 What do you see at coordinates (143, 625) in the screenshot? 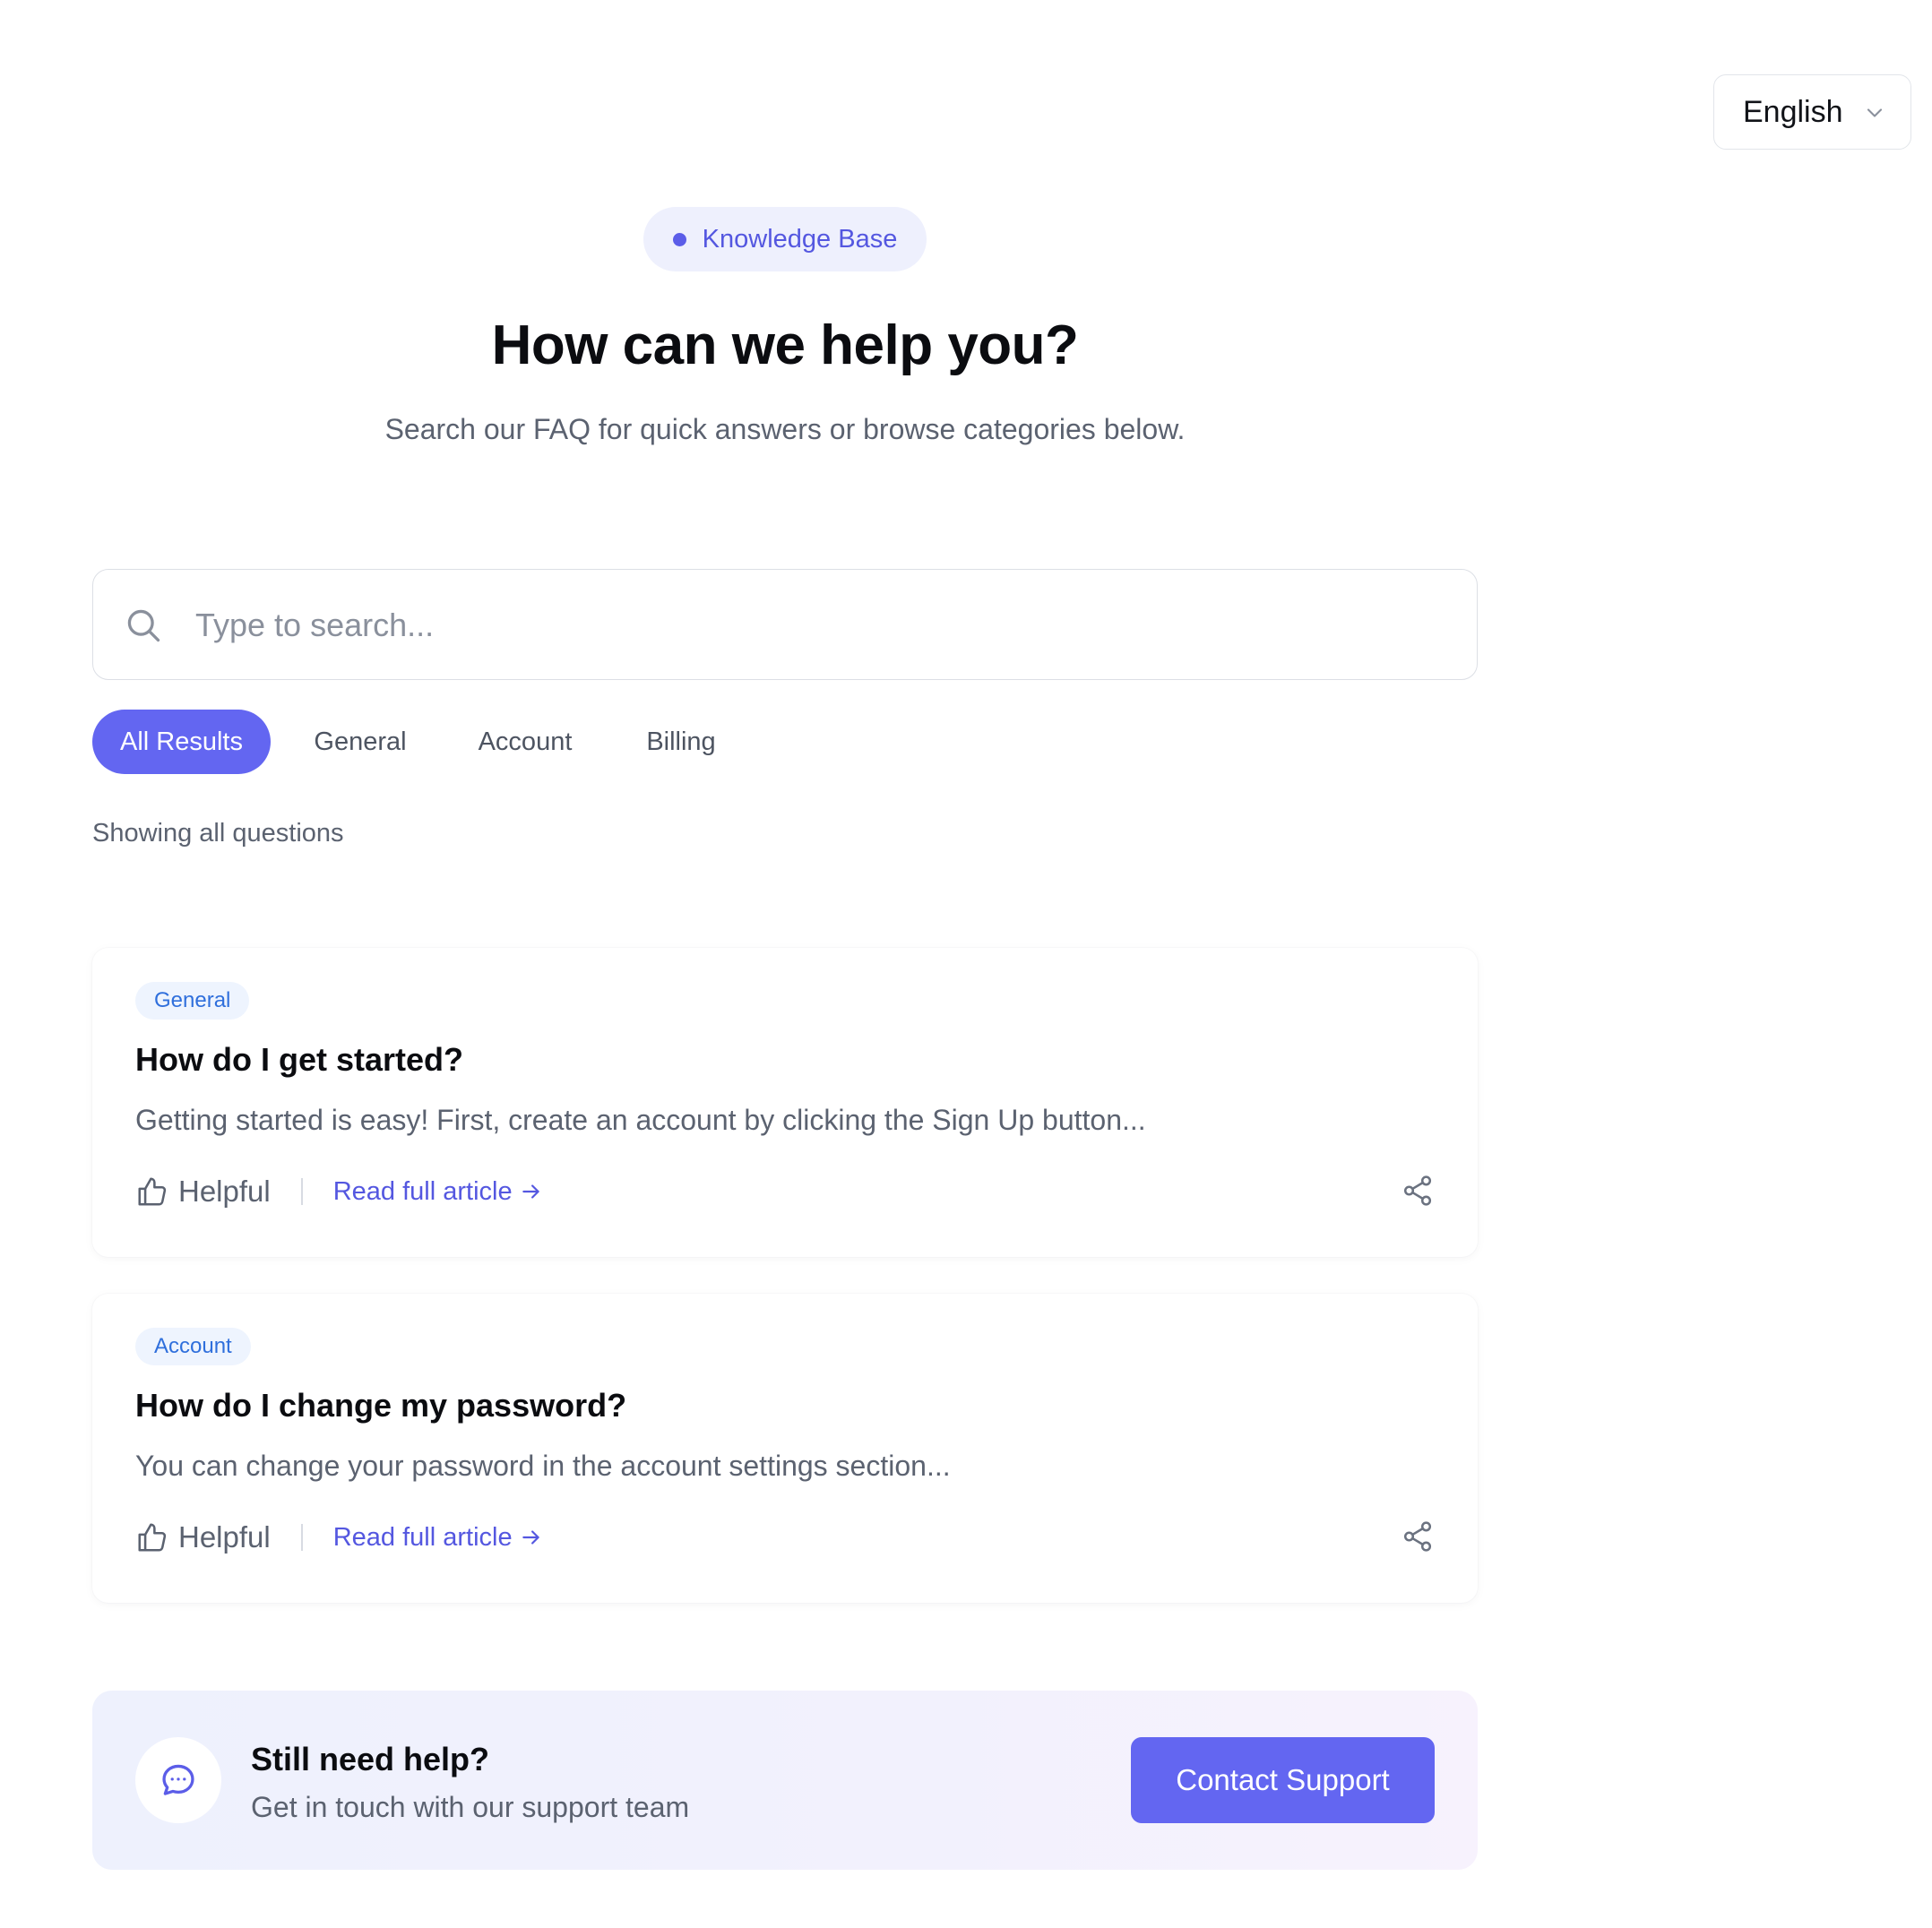
I see `search-icon` at bounding box center [143, 625].